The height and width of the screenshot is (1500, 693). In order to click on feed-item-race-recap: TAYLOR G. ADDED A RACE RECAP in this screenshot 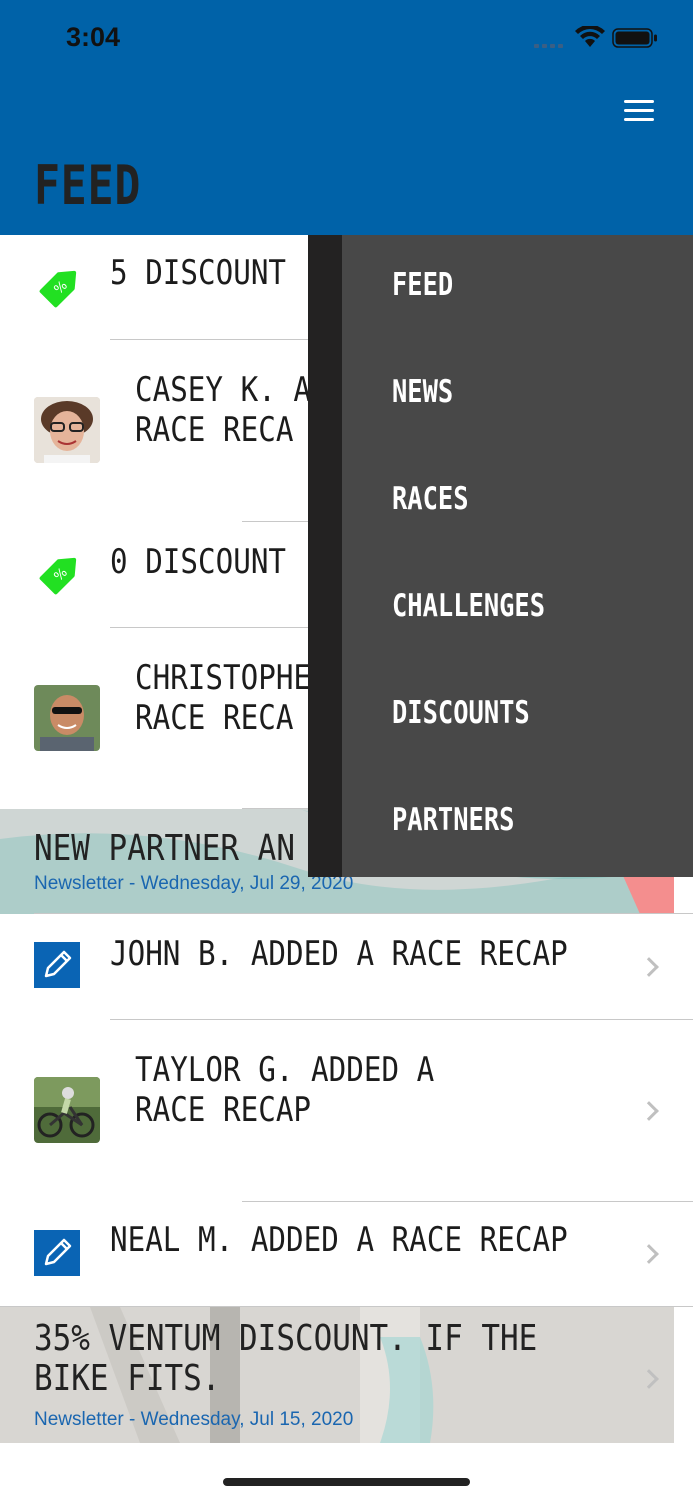, I will do `click(346, 1111)`.